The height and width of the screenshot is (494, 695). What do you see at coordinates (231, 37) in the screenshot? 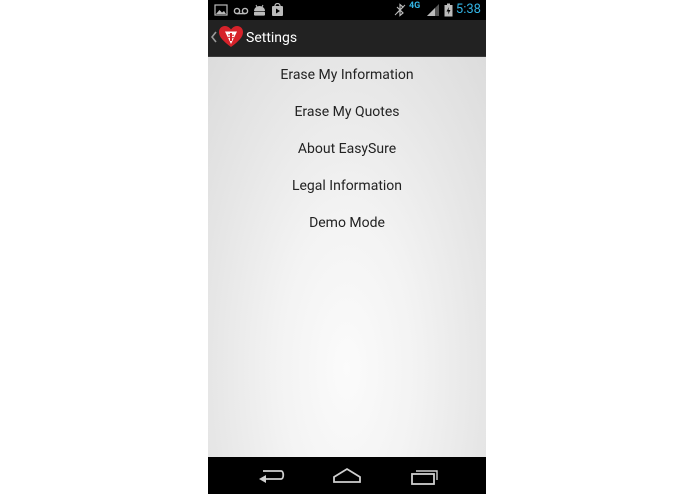
I see `heart-medical-logo` at bounding box center [231, 37].